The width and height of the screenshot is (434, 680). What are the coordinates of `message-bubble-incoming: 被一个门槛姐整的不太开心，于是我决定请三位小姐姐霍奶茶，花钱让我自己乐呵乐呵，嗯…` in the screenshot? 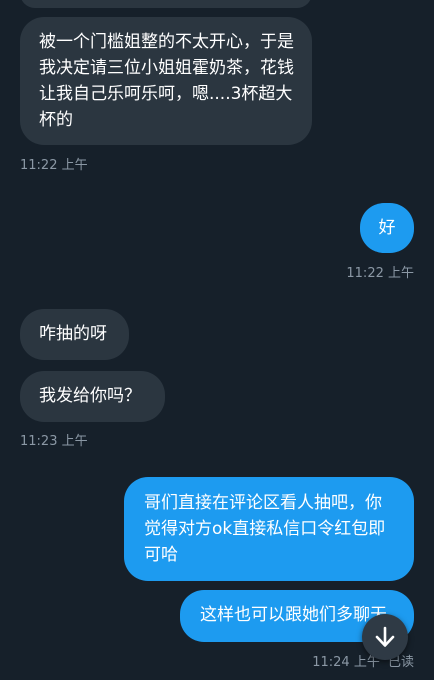 It's located at (166, 81).